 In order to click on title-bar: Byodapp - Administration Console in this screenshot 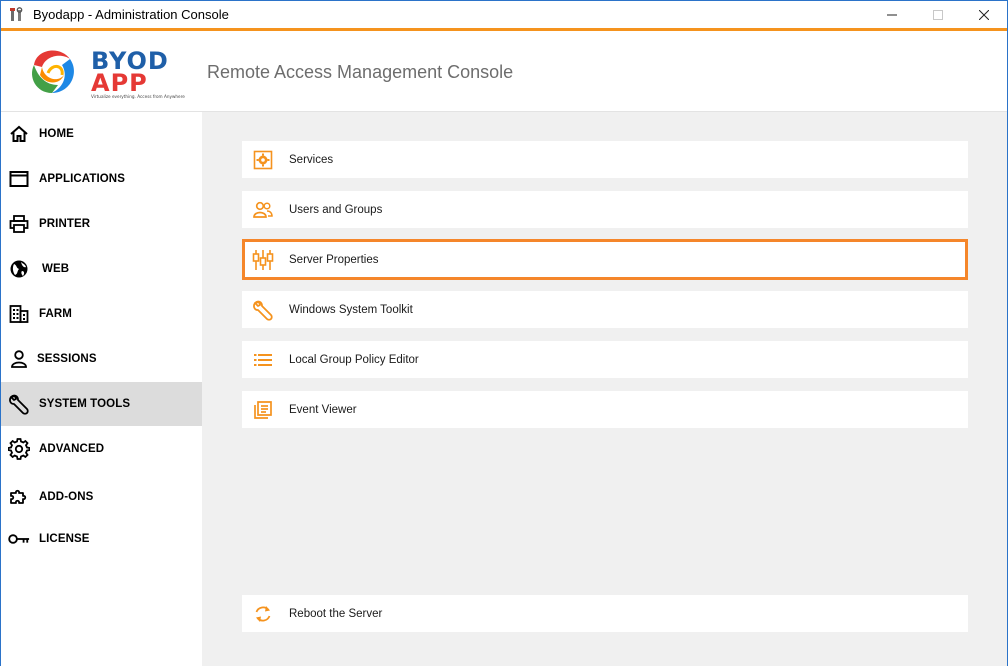, I will do `click(504, 14)`.